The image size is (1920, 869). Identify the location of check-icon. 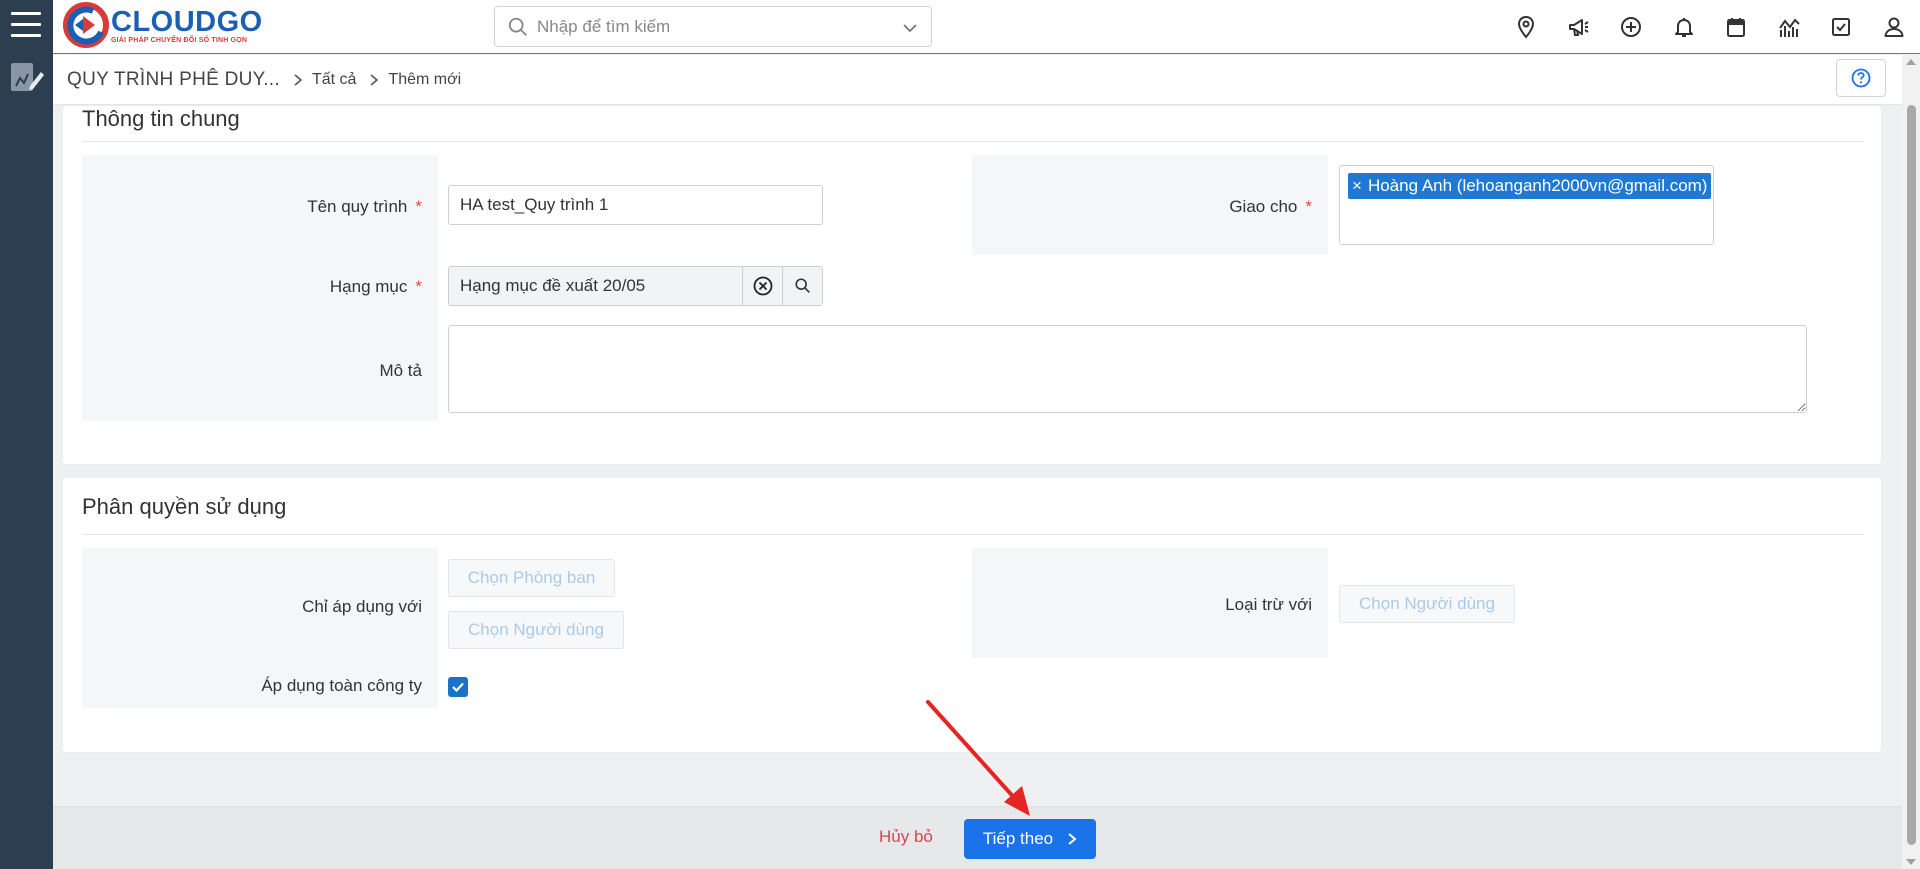
(458, 687).